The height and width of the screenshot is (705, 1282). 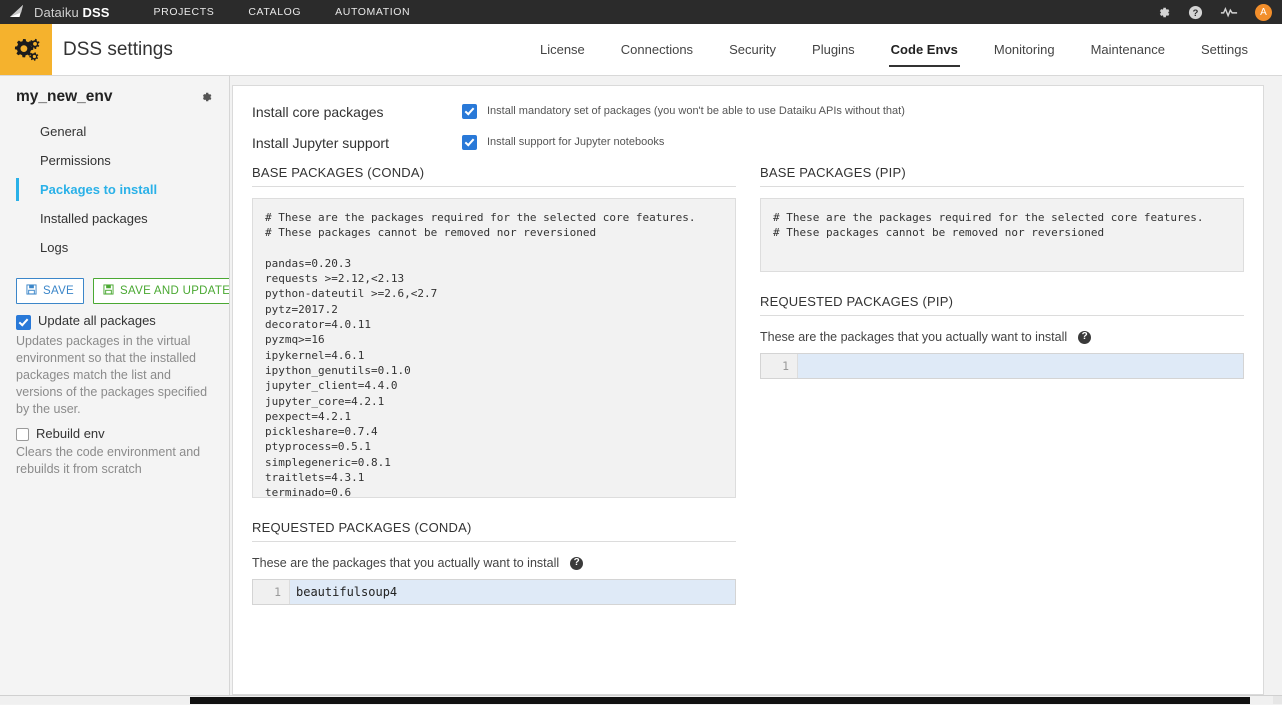 I want to click on update-all-packages-checkbox: Update all packages, so click(x=114, y=322).